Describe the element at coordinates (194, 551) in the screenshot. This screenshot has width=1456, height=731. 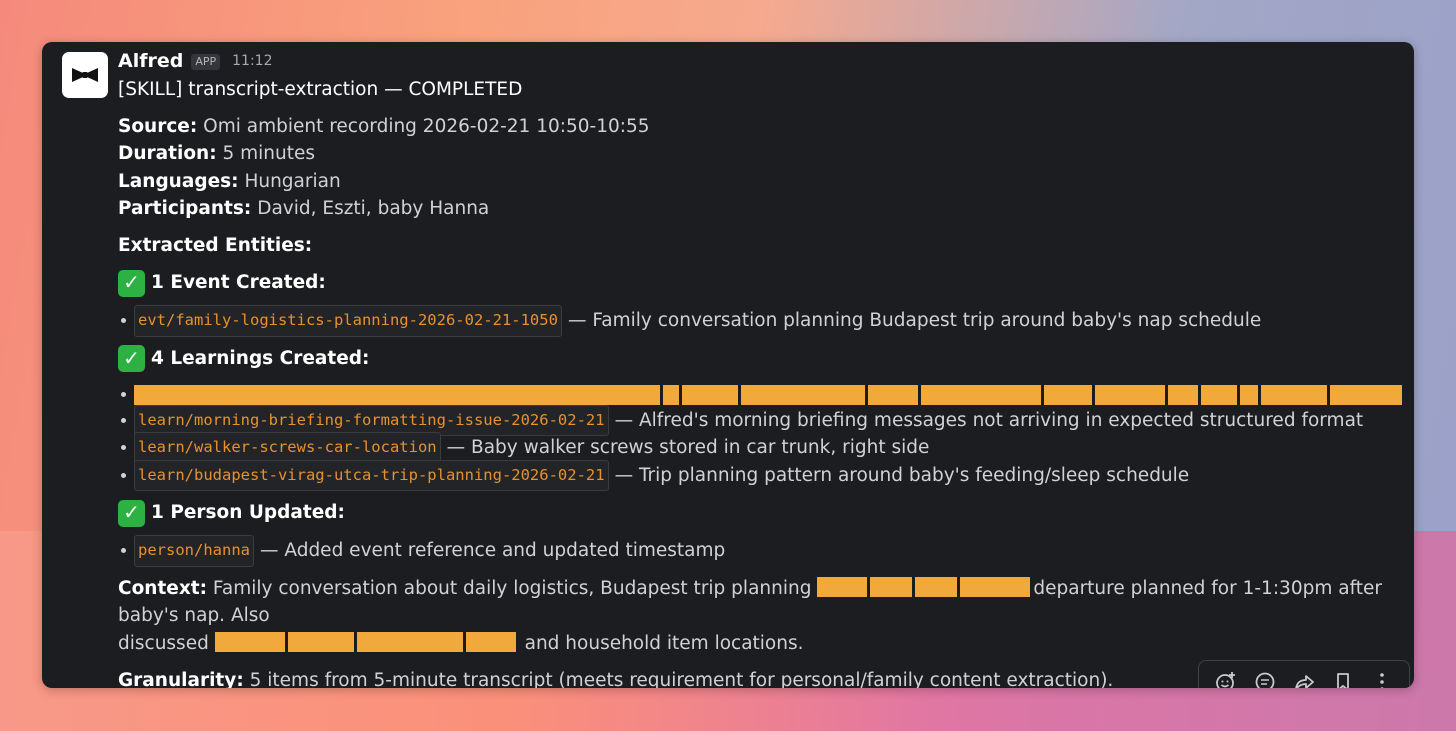
I see `entity-code: person/hanna` at that location.